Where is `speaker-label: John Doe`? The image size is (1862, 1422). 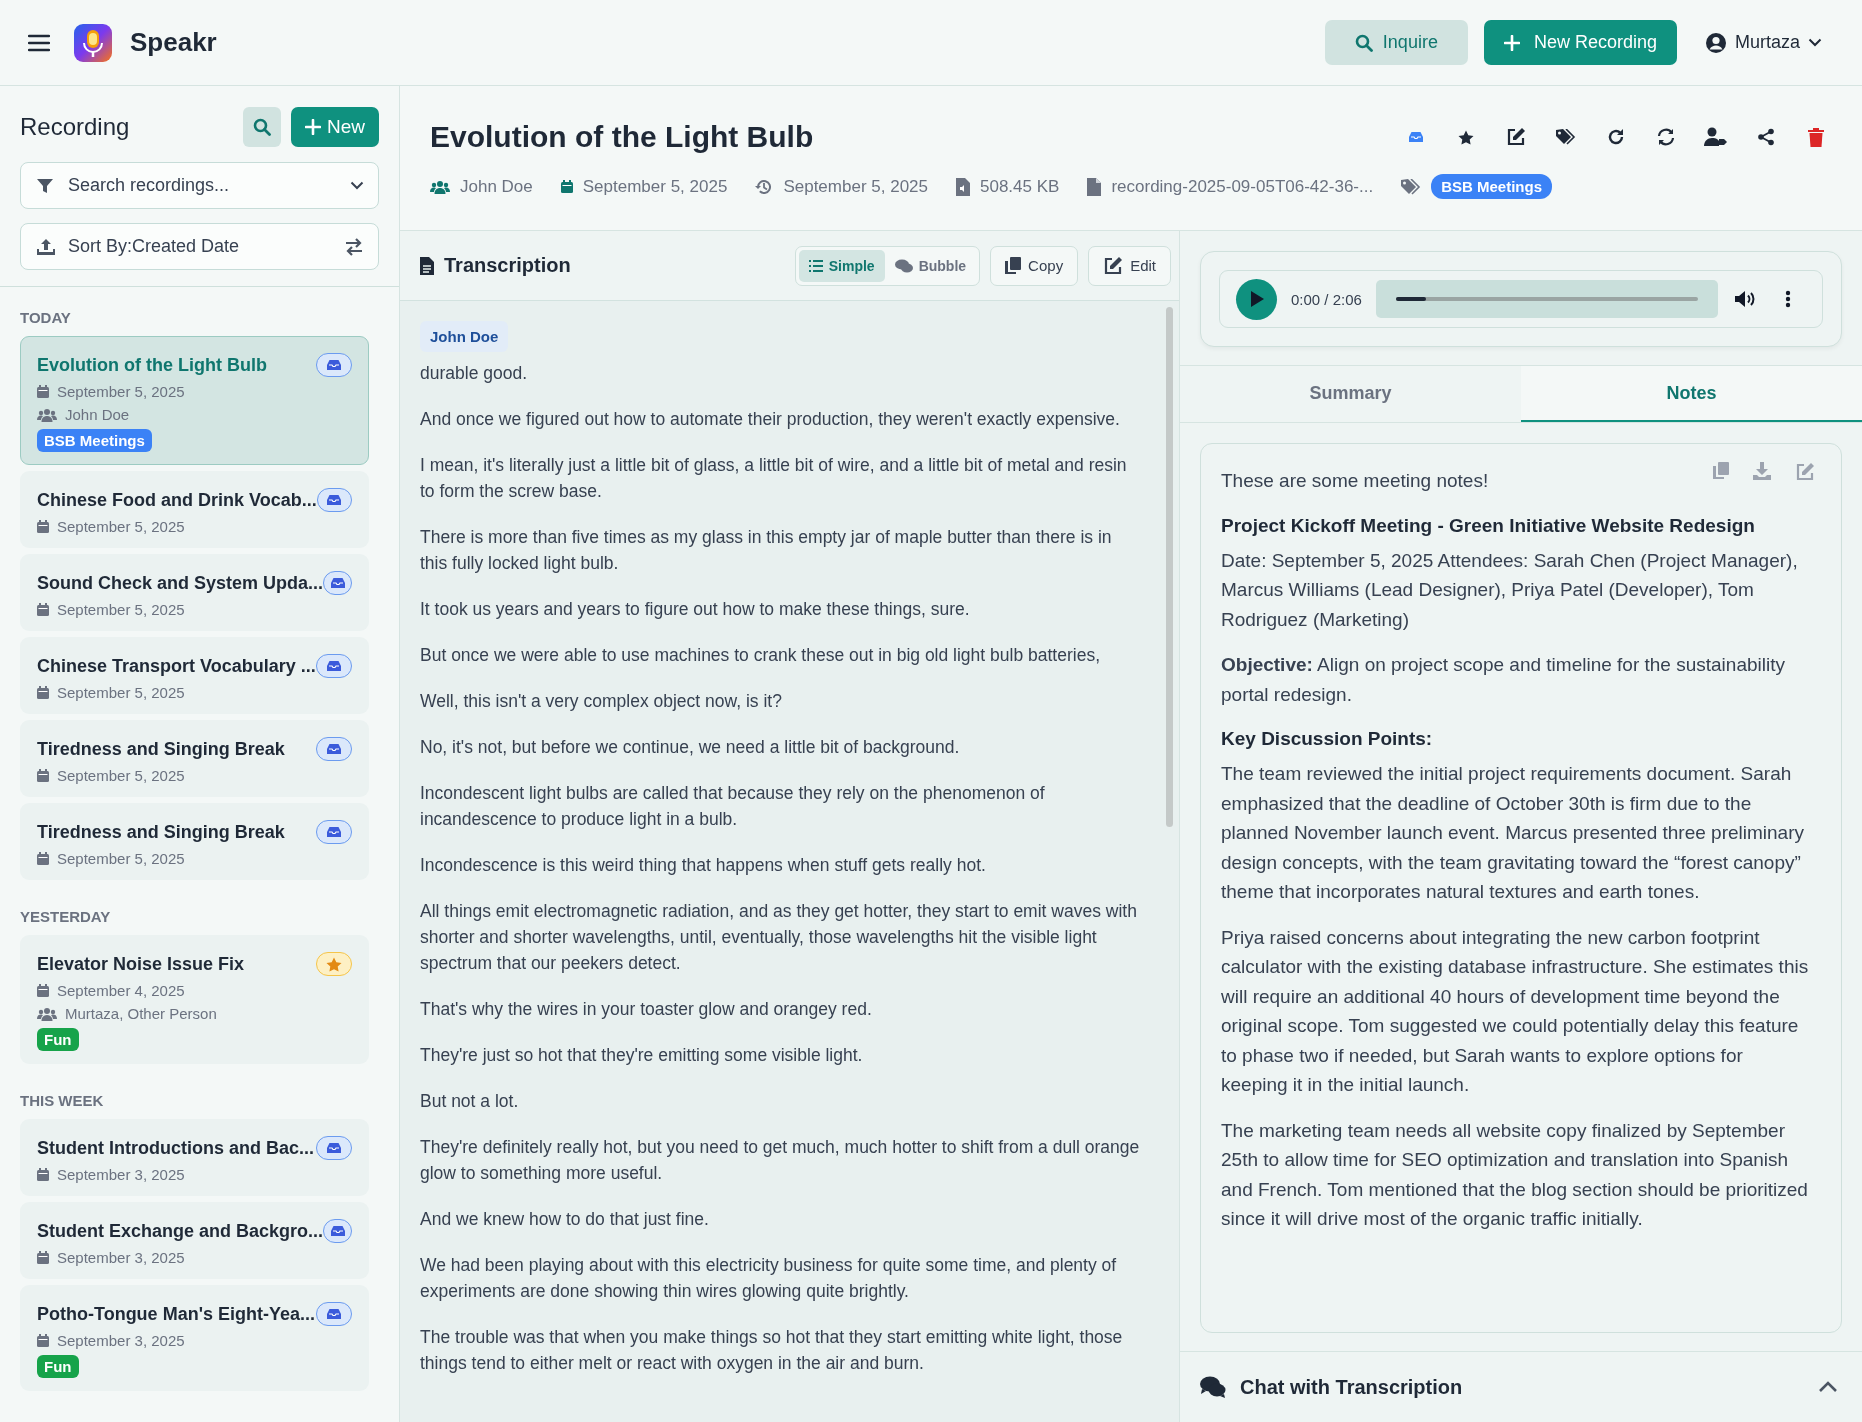 speaker-label: John Doe is located at coordinates (464, 336).